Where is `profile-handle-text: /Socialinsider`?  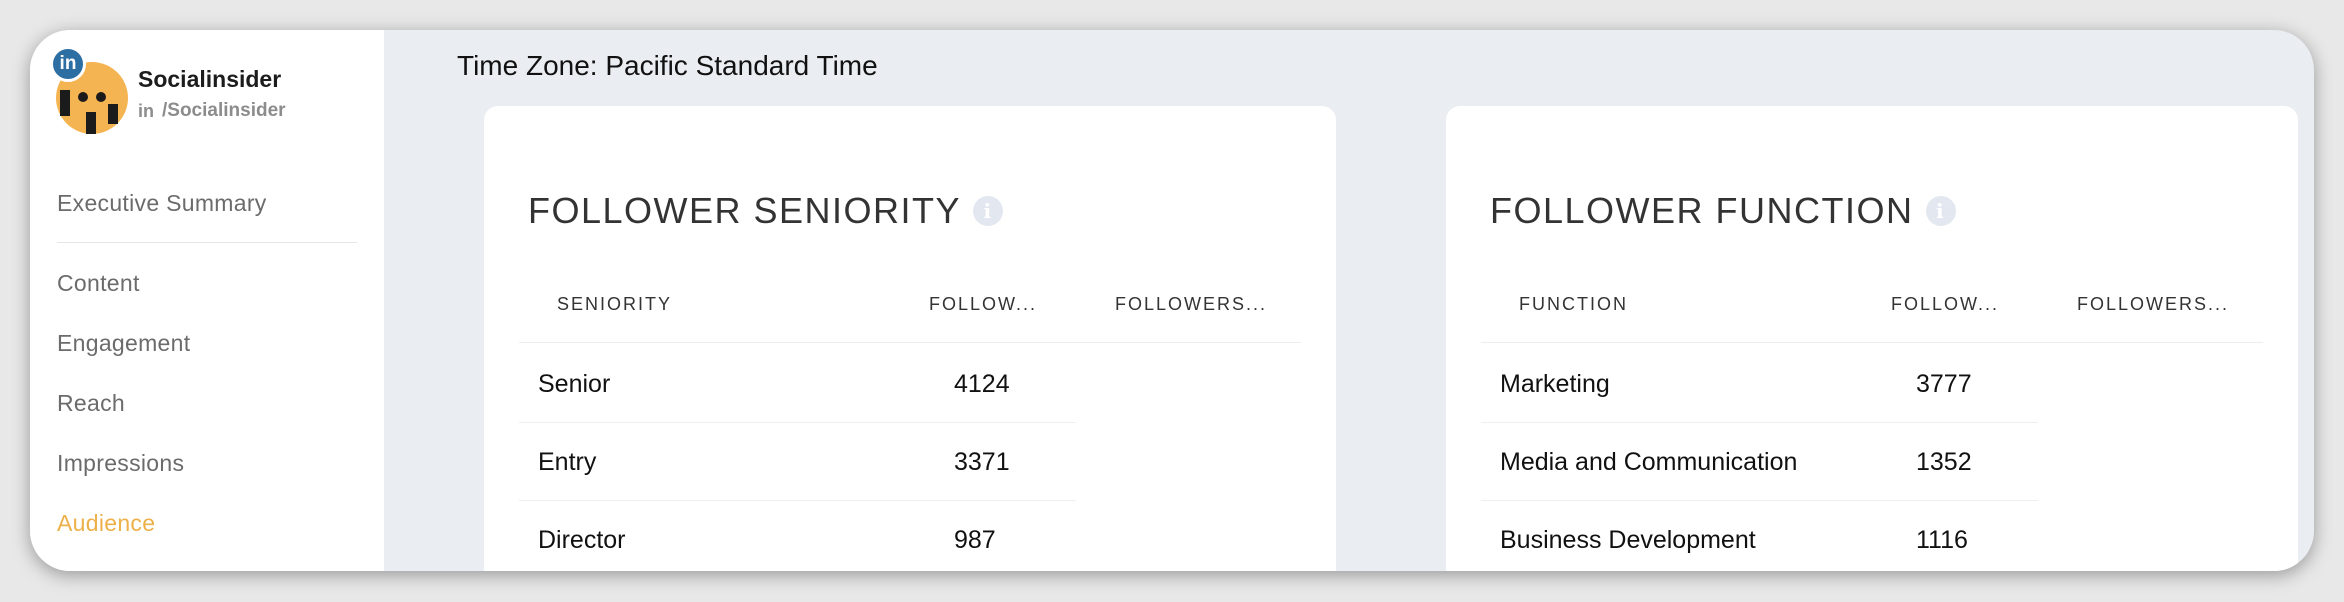 profile-handle-text: /Socialinsider is located at coordinates (224, 110).